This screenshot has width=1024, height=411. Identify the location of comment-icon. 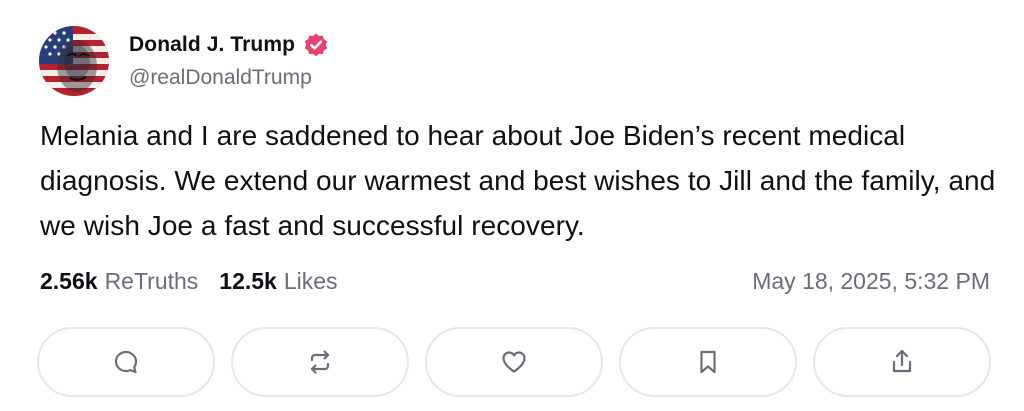
(126, 362).